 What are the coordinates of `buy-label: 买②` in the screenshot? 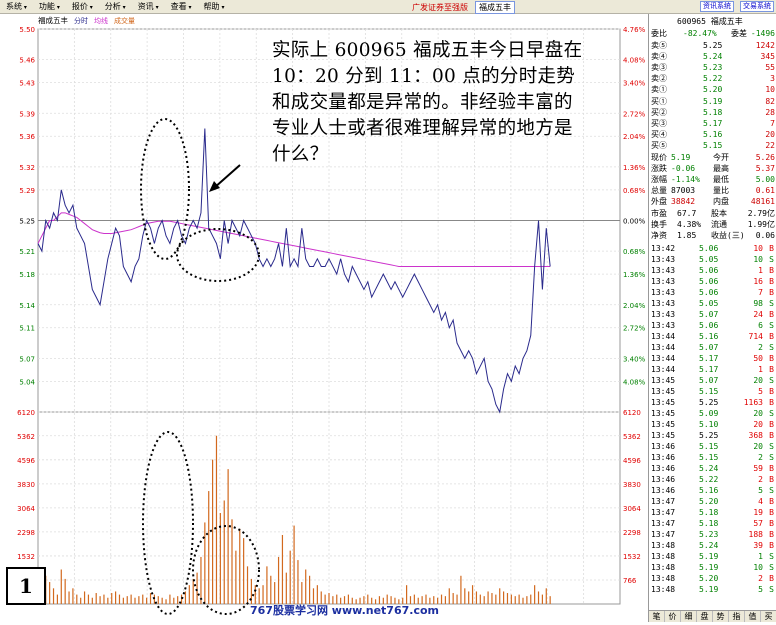 It's located at (659, 112).